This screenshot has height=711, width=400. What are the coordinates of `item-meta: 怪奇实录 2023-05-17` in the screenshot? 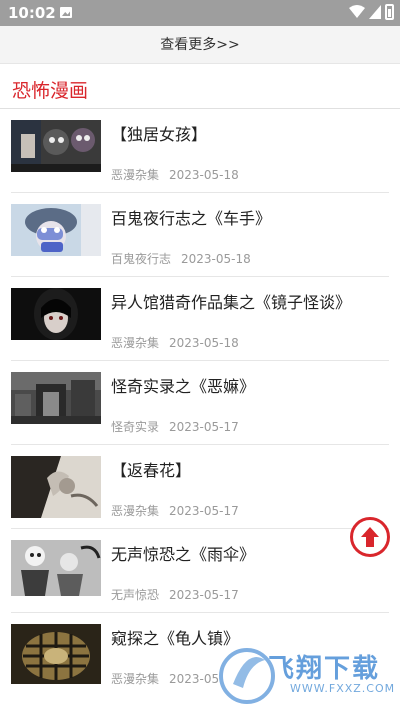 It's located at (175, 426).